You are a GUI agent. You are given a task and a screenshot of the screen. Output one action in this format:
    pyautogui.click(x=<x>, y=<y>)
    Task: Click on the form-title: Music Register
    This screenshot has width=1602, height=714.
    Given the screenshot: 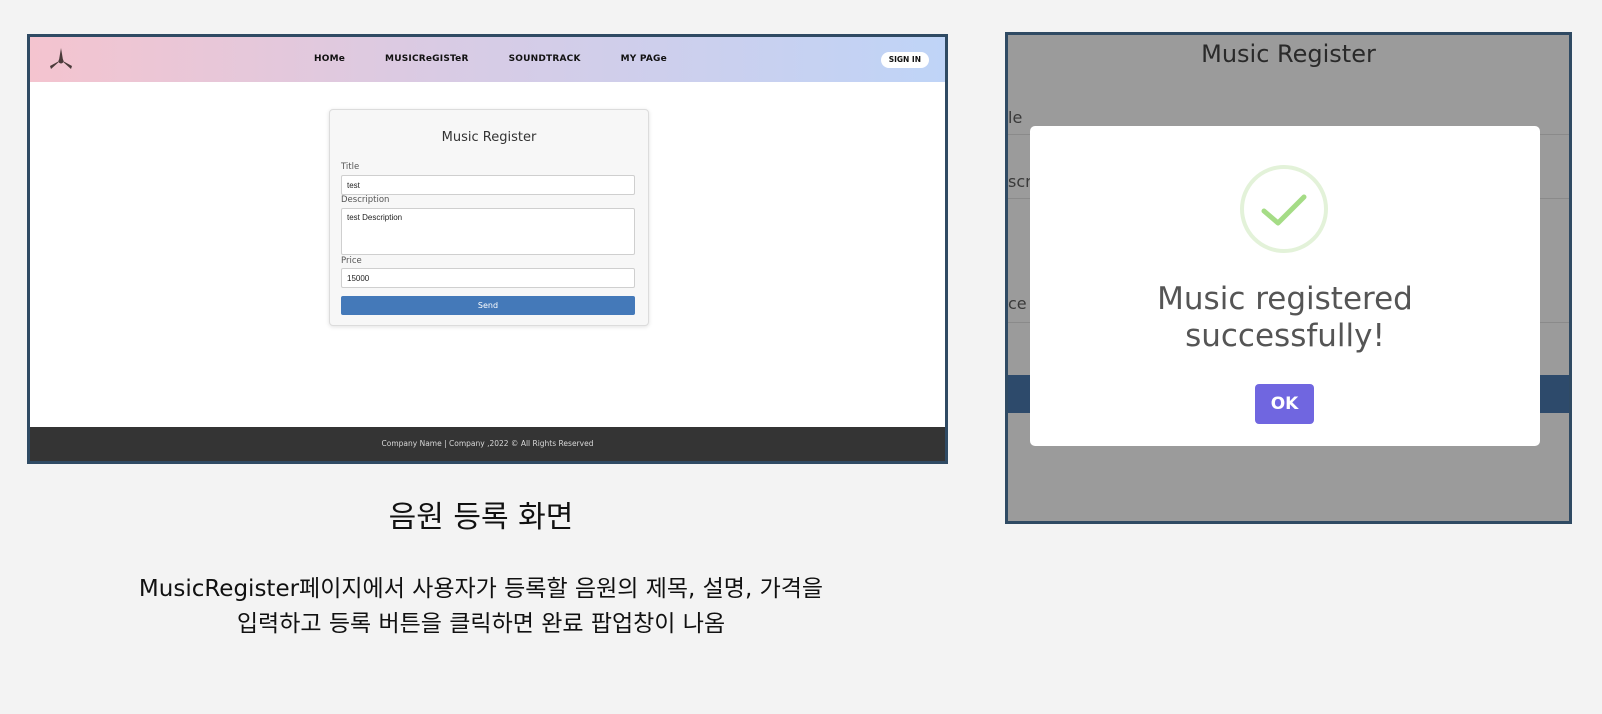 What is the action you would take?
    pyautogui.click(x=489, y=137)
    